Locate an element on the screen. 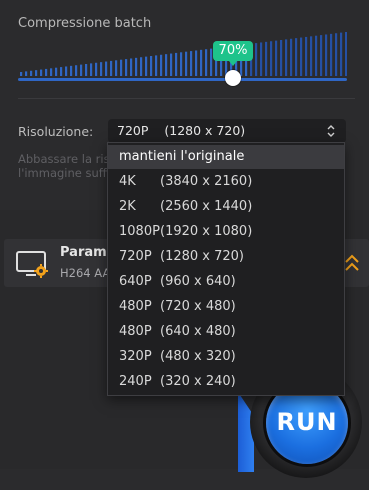  option-resolution: mantieni l'originale is located at coordinates (182, 156).